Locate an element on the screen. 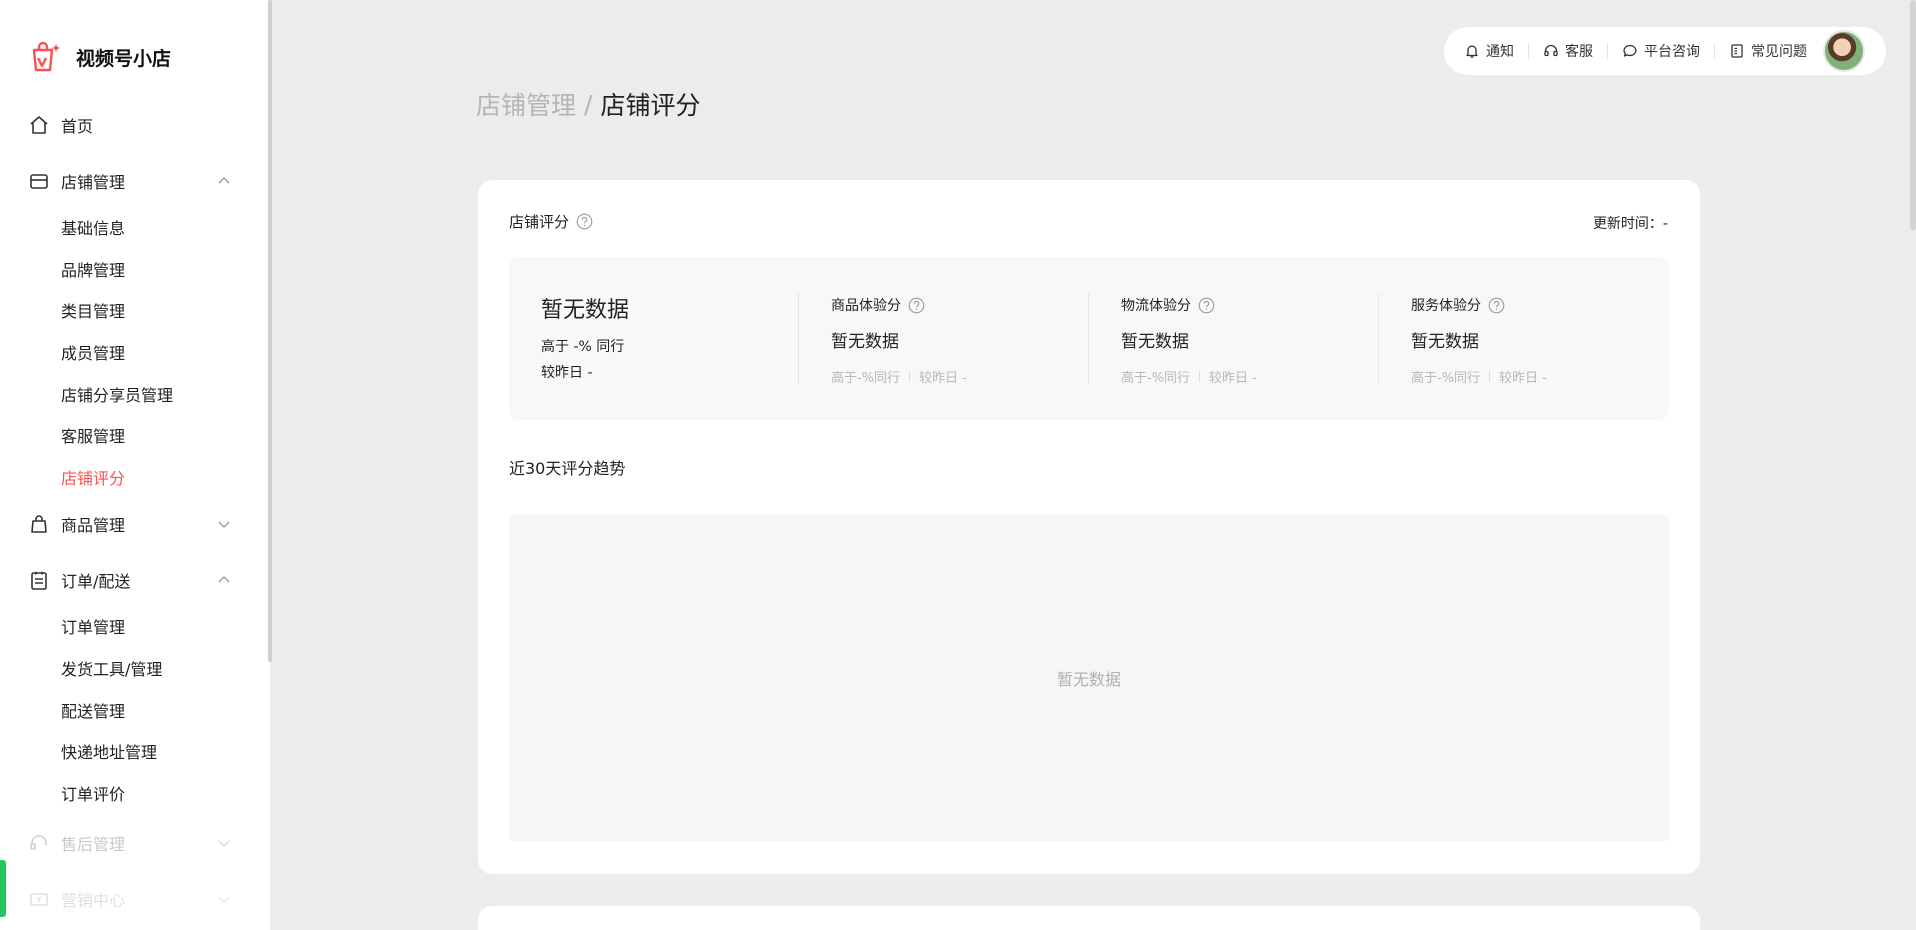 The width and height of the screenshot is (1916, 930). sub-delivery-management: 配送管理 is located at coordinates (93, 712).